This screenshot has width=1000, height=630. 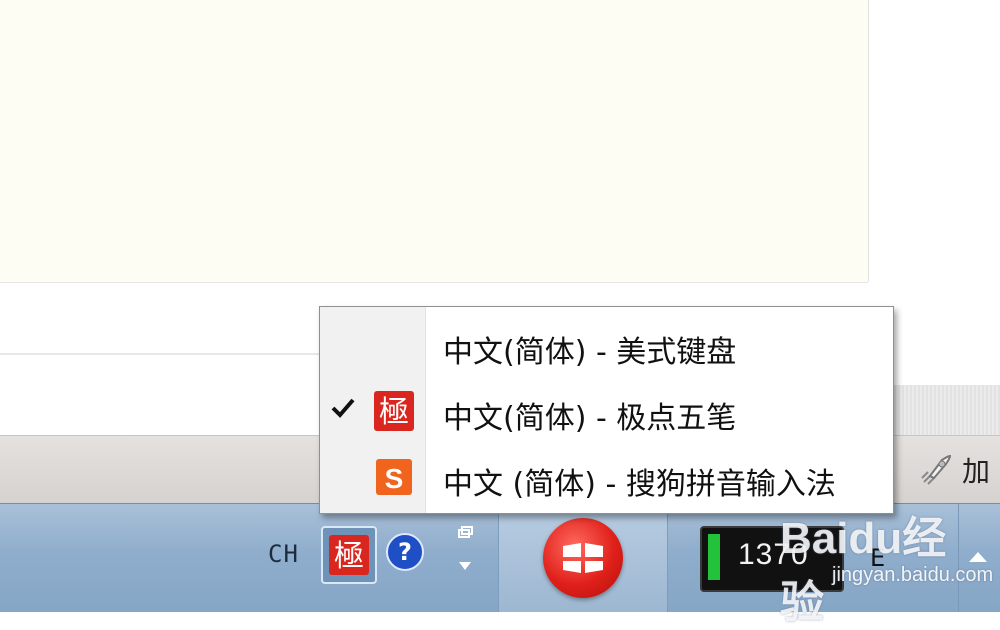 I want to click on sogou-ime-icon: S, so click(x=394, y=477).